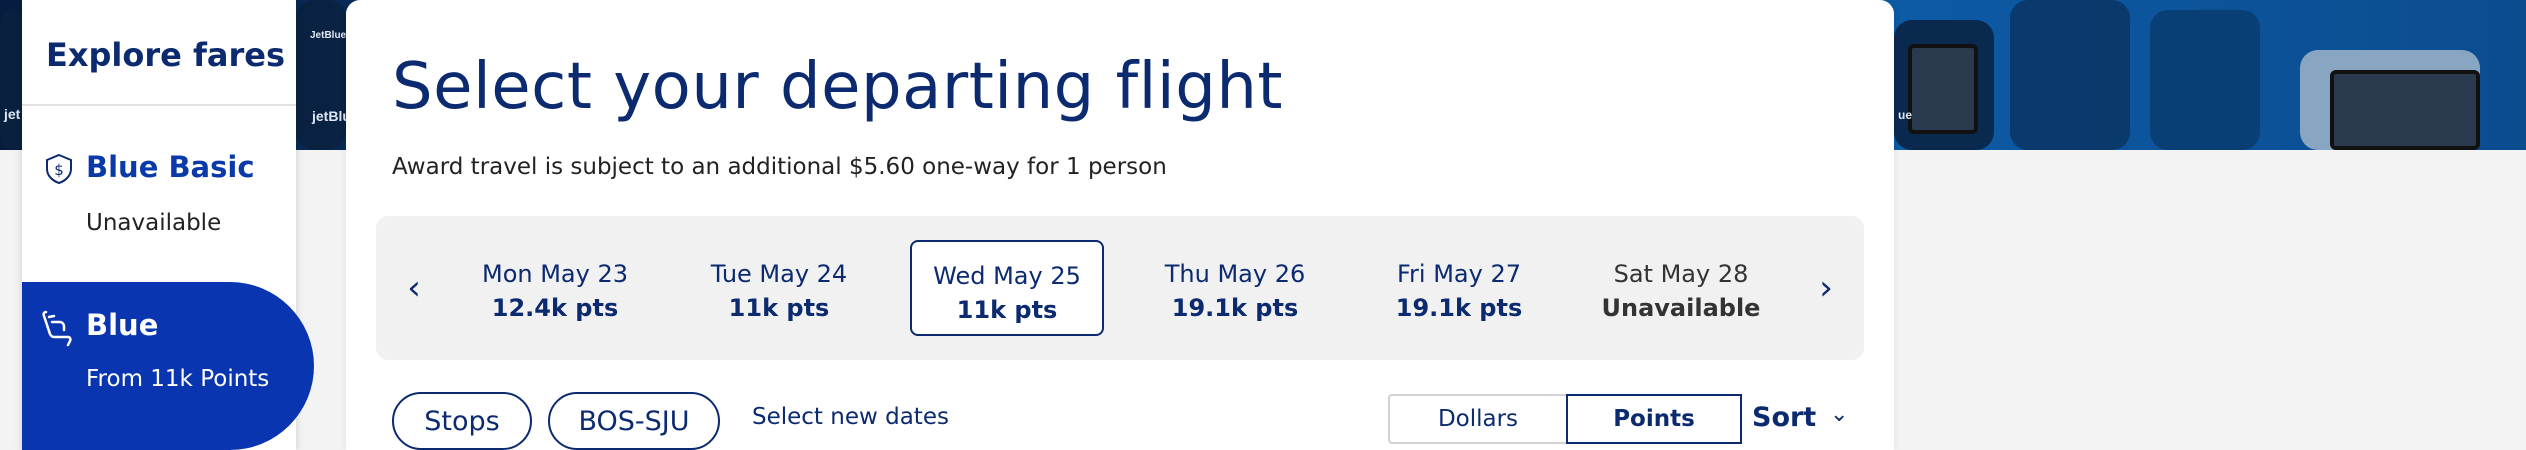 The width and height of the screenshot is (2526, 450). Describe the element at coordinates (57, 328) in the screenshot. I see `seat-icon` at that location.